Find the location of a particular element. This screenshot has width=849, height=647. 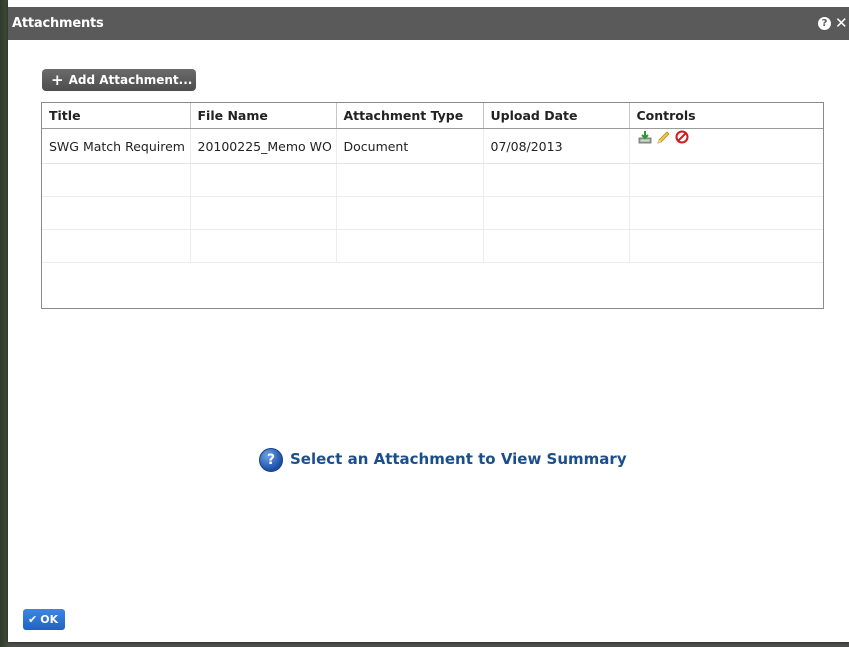

plus-icon: + is located at coordinates (57, 80).